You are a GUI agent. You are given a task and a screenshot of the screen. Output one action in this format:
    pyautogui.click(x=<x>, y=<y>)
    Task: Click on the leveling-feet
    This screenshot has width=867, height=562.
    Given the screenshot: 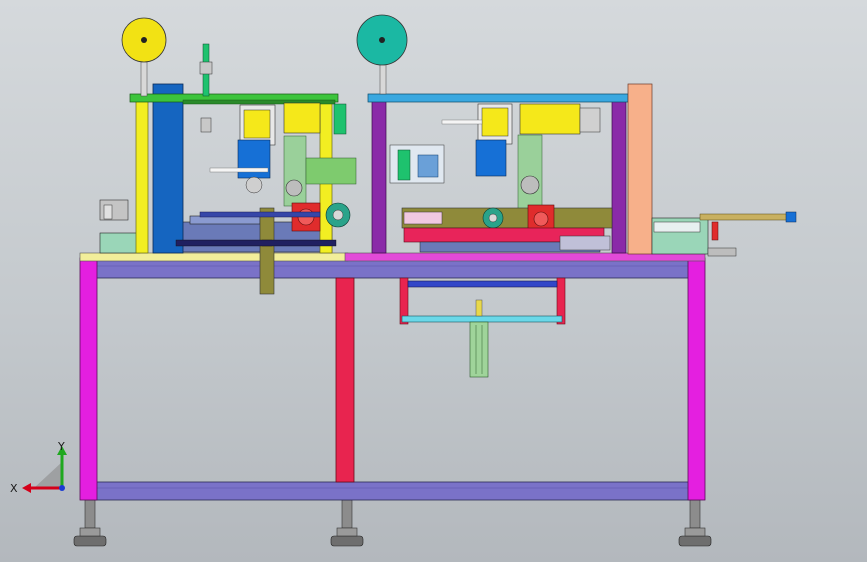 What is the action you would take?
    pyautogui.click(x=392, y=523)
    